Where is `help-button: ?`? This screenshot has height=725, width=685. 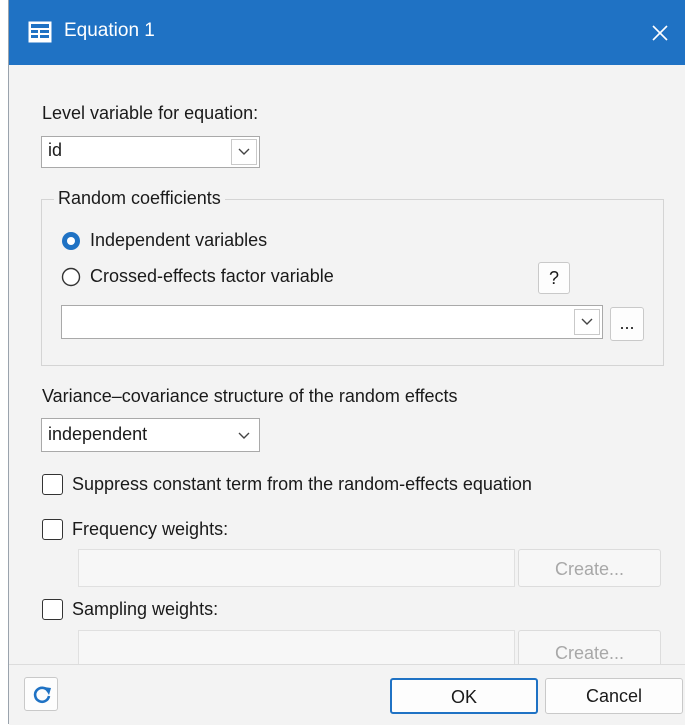 help-button: ? is located at coordinates (554, 278).